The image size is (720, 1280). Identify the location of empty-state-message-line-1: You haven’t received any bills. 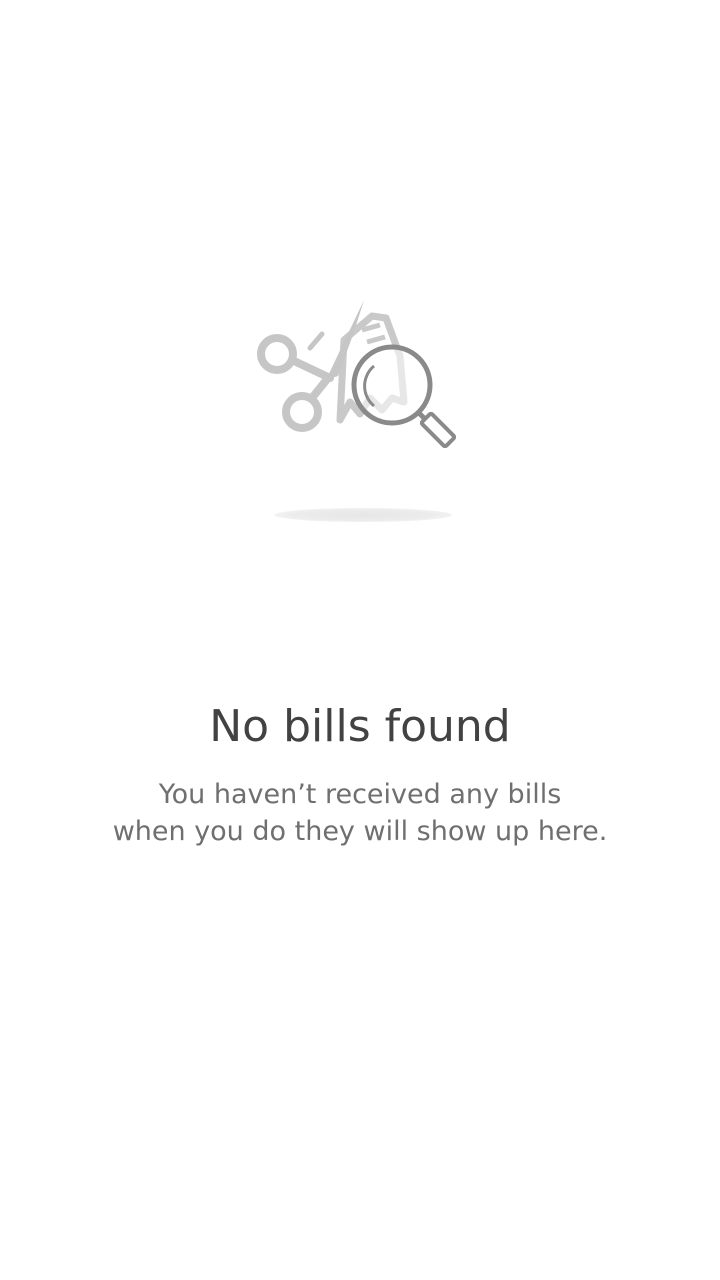
(360, 794).